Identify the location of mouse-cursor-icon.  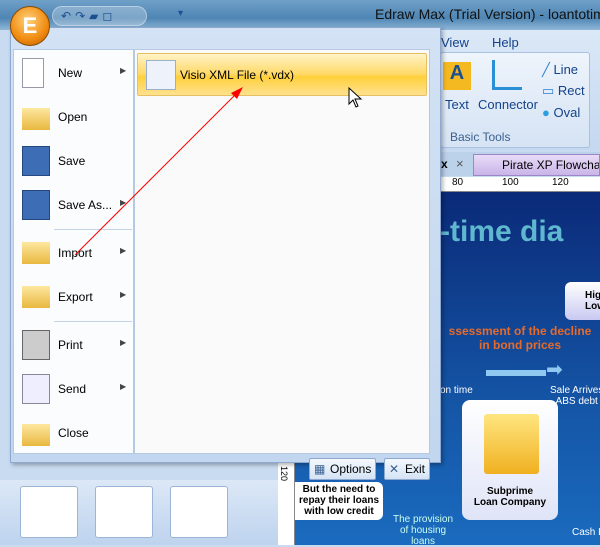
(355, 97).